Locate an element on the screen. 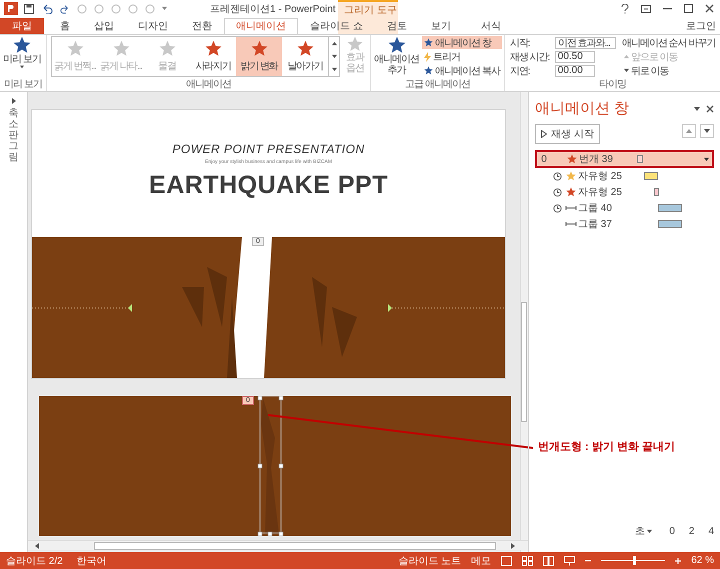 This screenshot has height=569, width=720. animation-item: 0 번개 39 is located at coordinates (624, 159).